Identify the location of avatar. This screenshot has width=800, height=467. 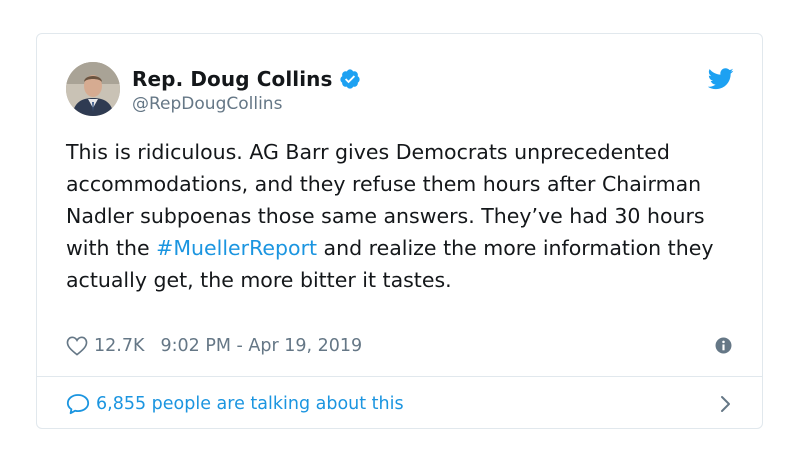
(93, 89).